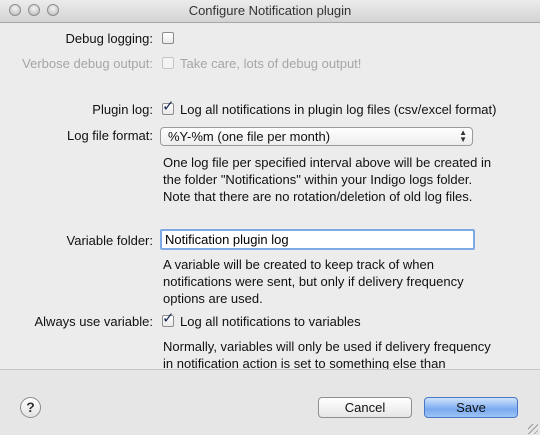 The image size is (540, 435). Describe the element at coordinates (109, 38) in the screenshot. I see `debug-logging-label: Debug logging:` at that location.